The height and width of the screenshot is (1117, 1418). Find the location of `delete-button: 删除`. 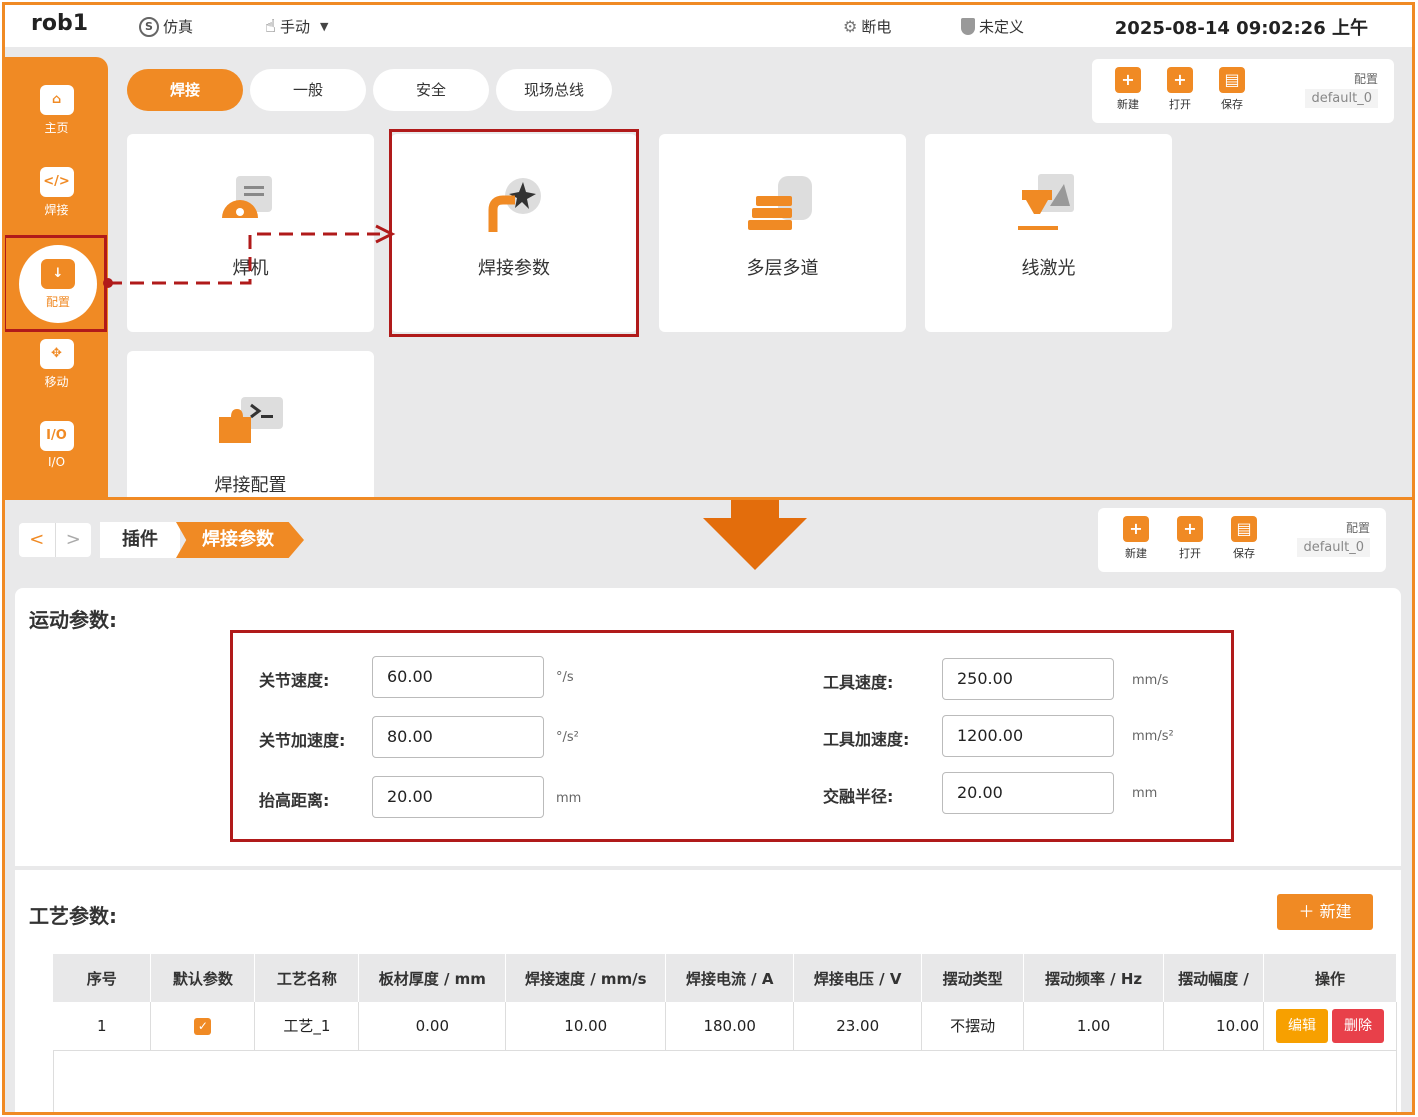

delete-button: 删除 is located at coordinates (1358, 1025).